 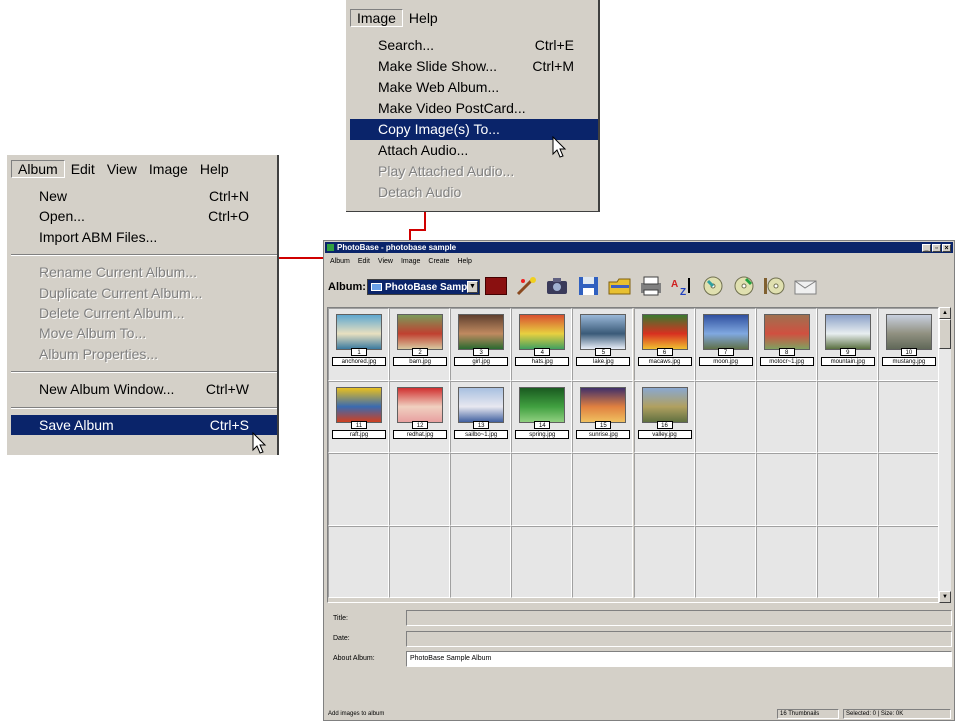 What do you see at coordinates (679, 618) in the screenshot?
I see `title-field` at bounding box center [679, 618].